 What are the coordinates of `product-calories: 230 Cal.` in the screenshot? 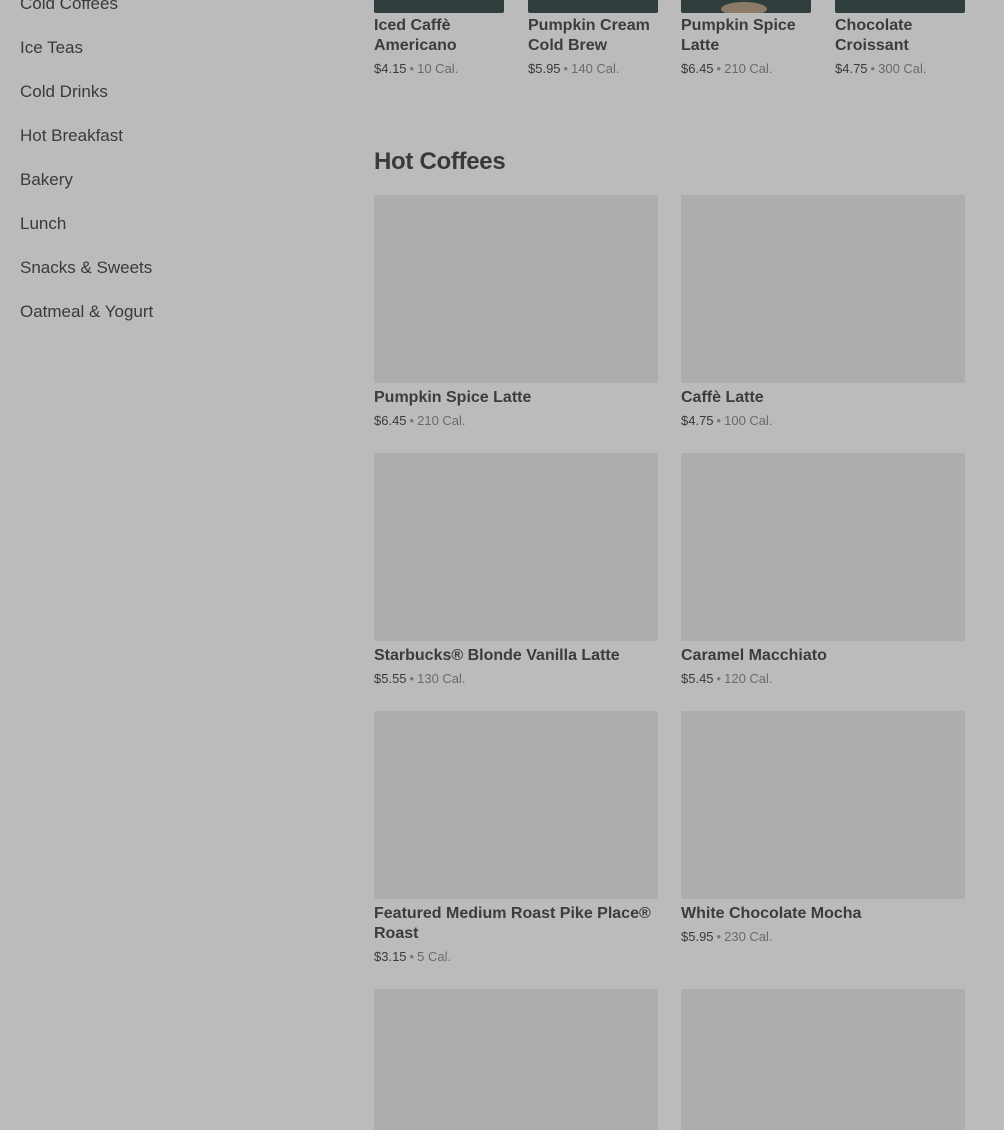 It's located at (748, 936).